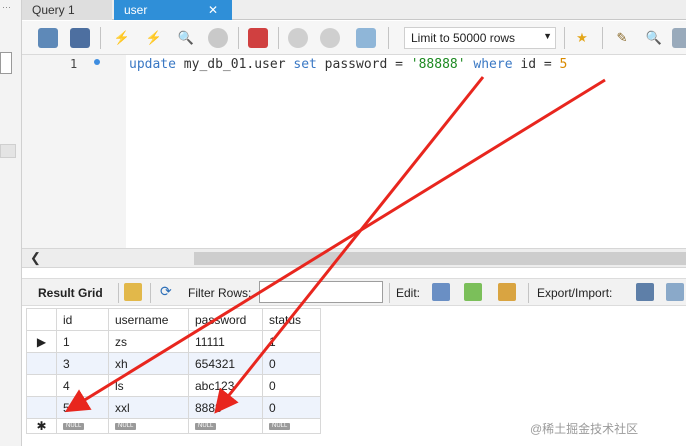  I want to click on autocommit-icon, so click(366, 38).